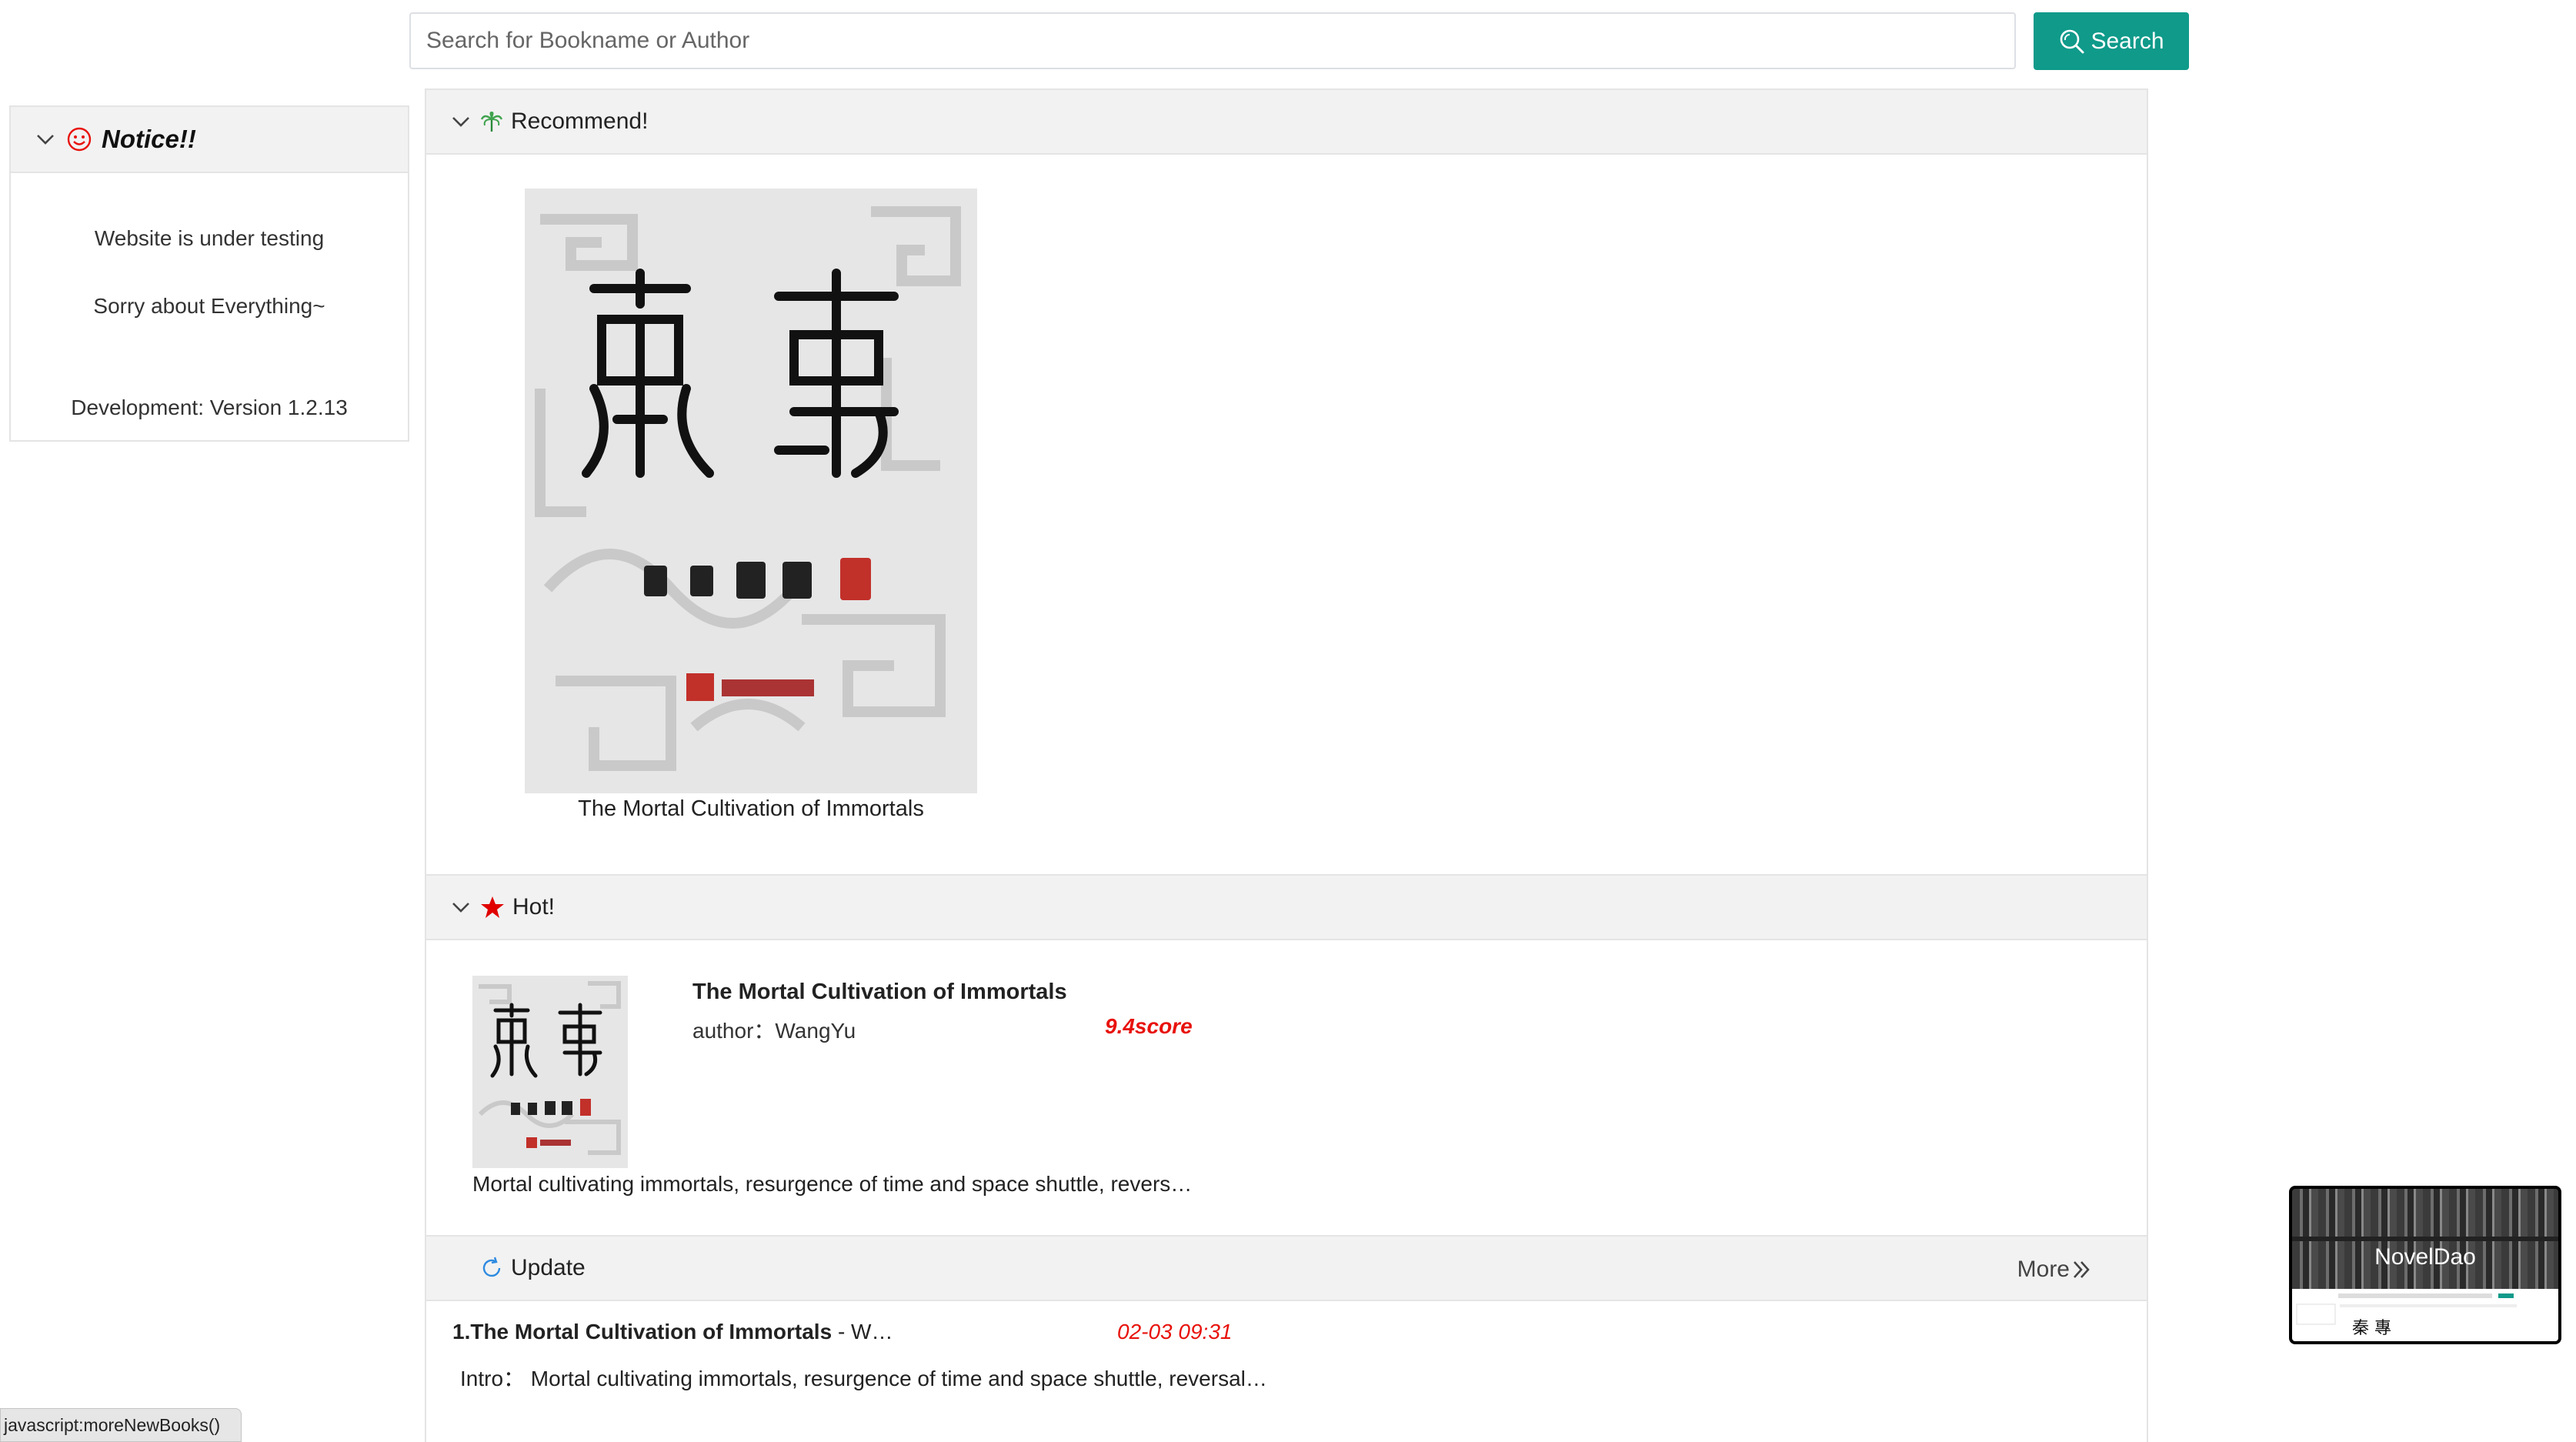  Describe the element at coordinates (1286, 907) in the screenshot. I see `hot-header: Hot!` at that location.